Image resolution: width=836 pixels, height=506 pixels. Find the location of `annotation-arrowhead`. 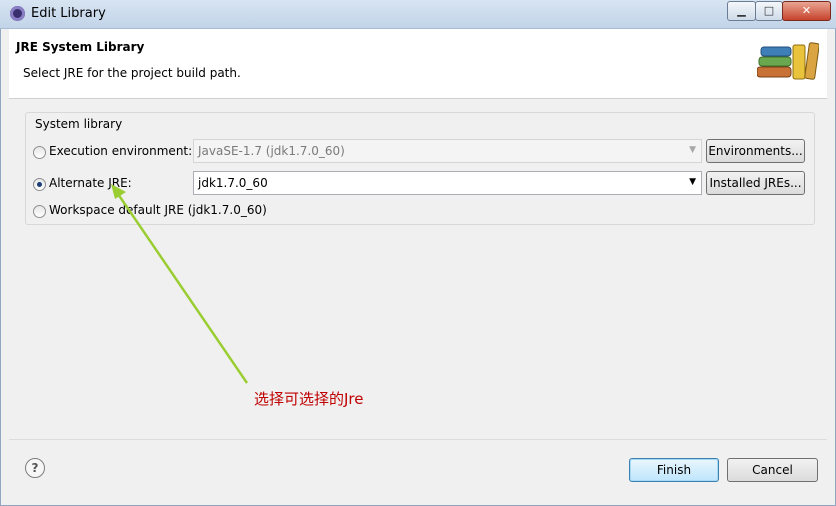

annotation-arrowhead is located at coordinates (118, 191).